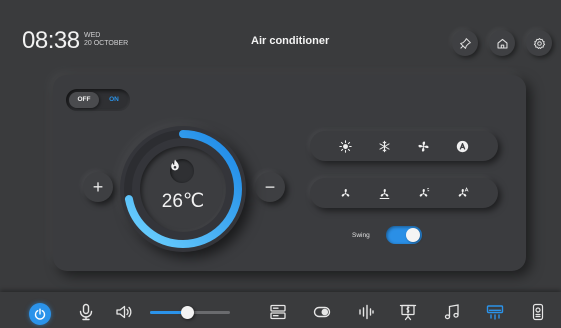 The height and width of the screenshot is (328, 561). I want to click on music-button, so click(452, 312).